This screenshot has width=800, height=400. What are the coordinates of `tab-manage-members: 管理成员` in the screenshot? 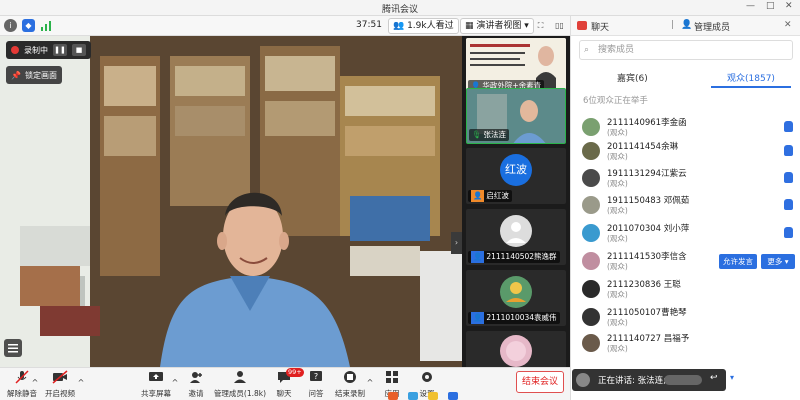 It's located at (712, 26).